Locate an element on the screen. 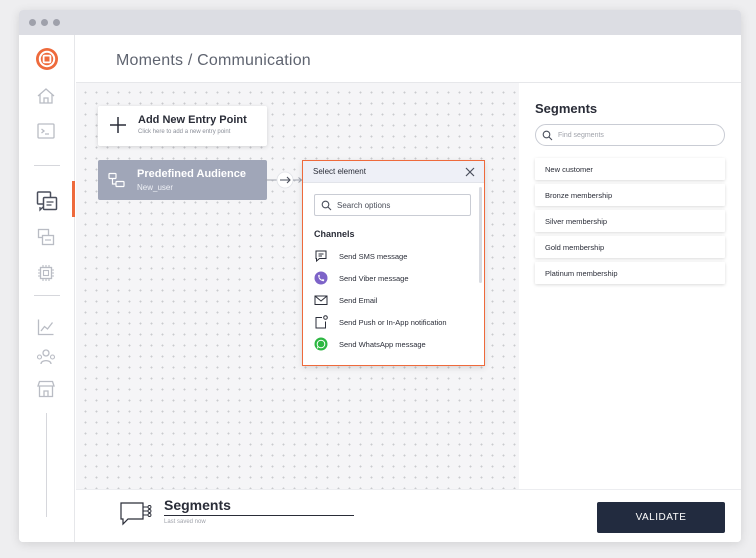 The height and width of the screenshot is (558, 756). plus-icon is located at coordinates (118, 125).